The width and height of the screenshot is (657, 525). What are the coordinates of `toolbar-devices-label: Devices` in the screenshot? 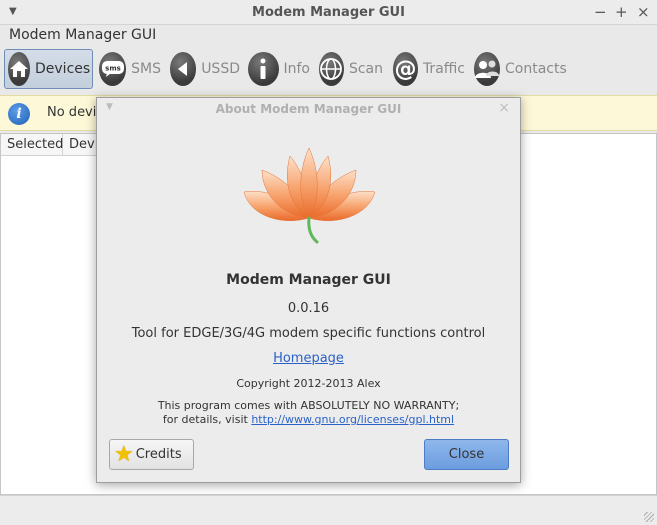 It's located at (63, 69).